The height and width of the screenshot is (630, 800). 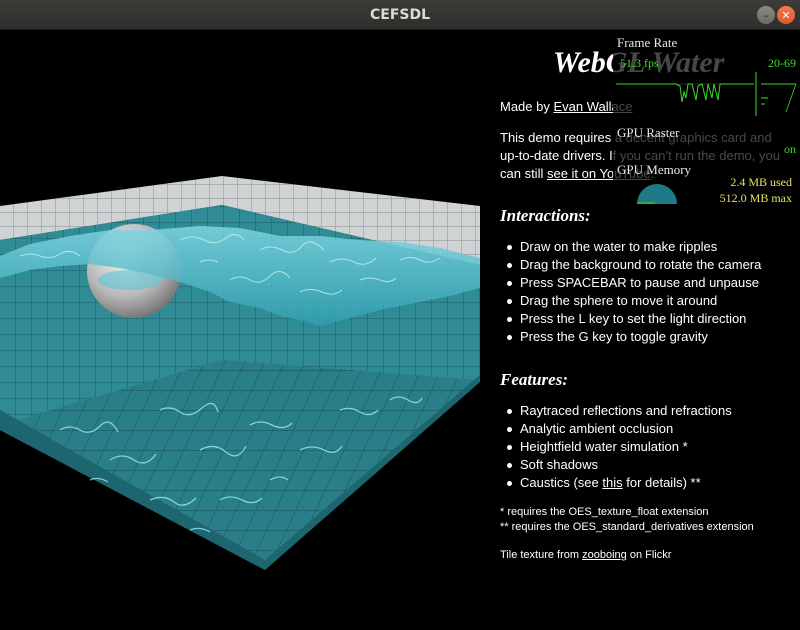 What do you see at coordinates (612, 482) in the screenshot?
I see `caustics-link: this` at bounding box center [612, 482].